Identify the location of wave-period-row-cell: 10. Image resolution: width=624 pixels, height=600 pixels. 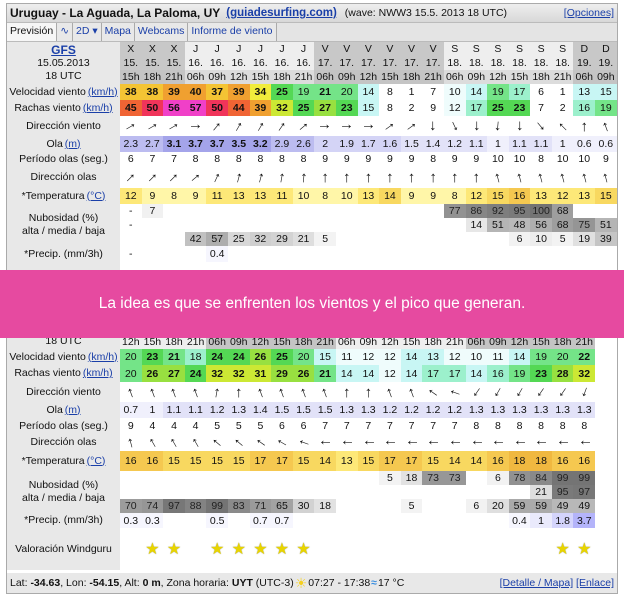
(584, 159).